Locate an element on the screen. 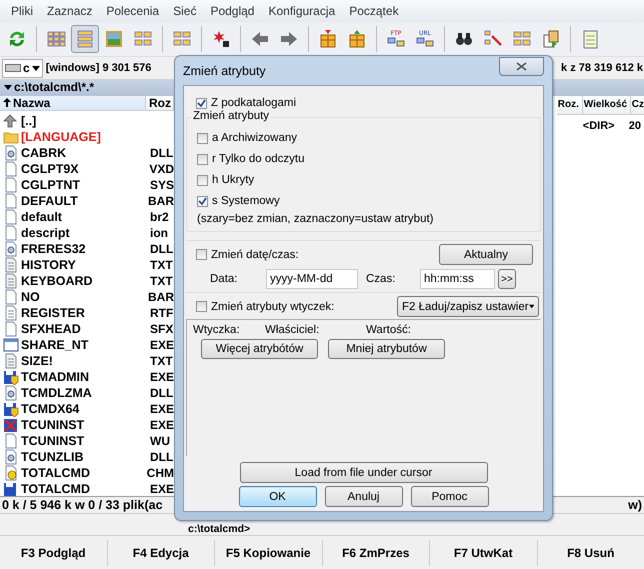  menu-item: Początek is located at coordinates (374, 11).